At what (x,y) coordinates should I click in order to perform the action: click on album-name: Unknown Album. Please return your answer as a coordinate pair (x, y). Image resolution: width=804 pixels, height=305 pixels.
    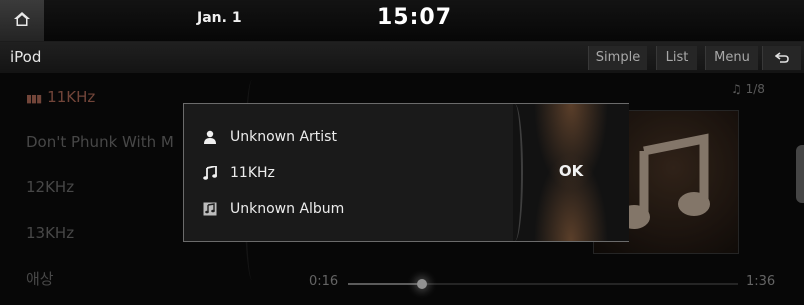
    Looking at the image, I should click on (287, 209).